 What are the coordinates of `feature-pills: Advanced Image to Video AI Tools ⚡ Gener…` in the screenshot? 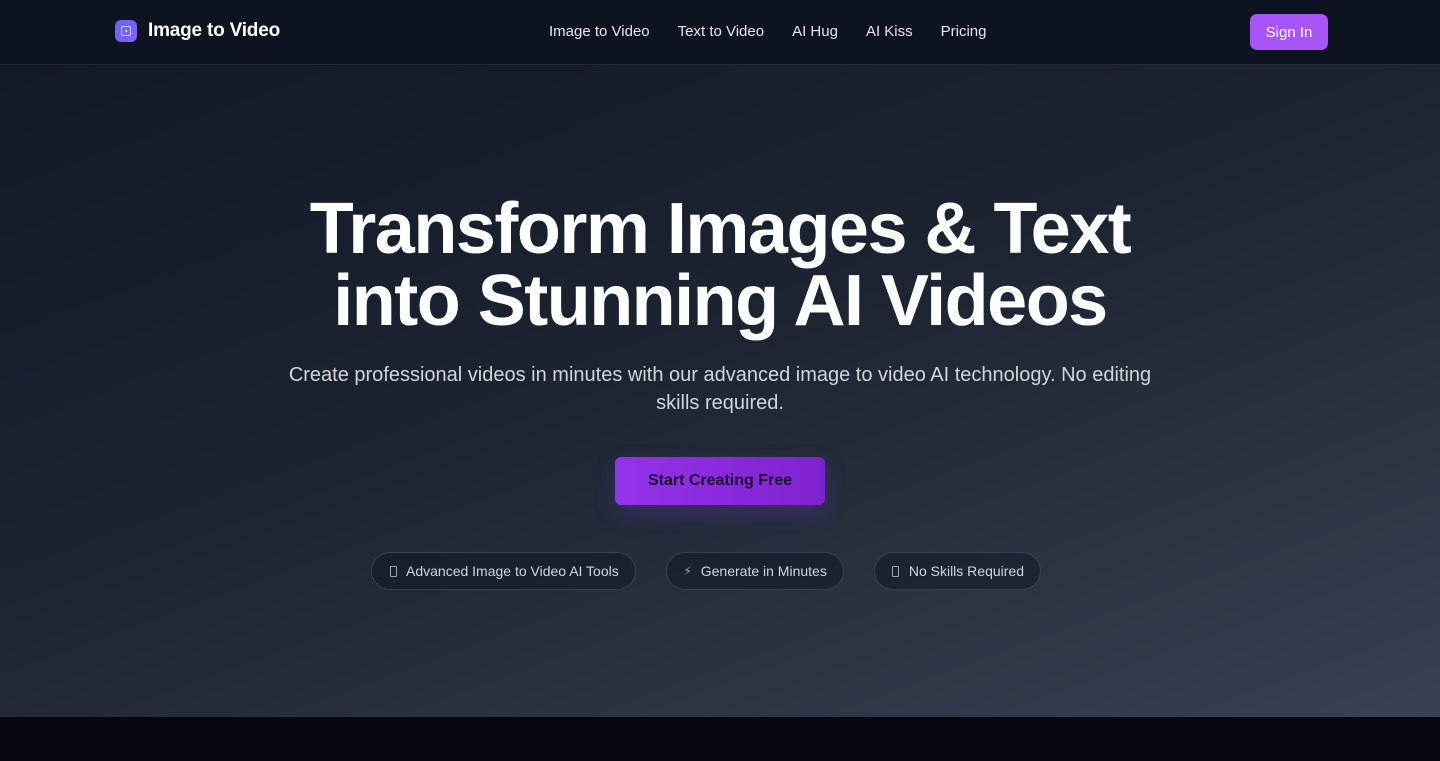 It's located at (706, 571).